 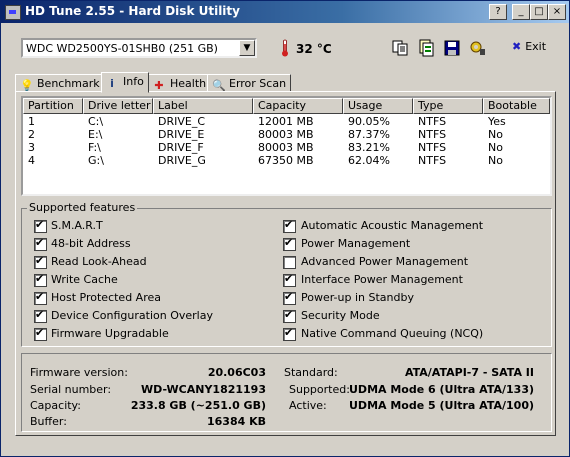 I want to click on tab-health: ✚ Health, so click(x=178, y=83).